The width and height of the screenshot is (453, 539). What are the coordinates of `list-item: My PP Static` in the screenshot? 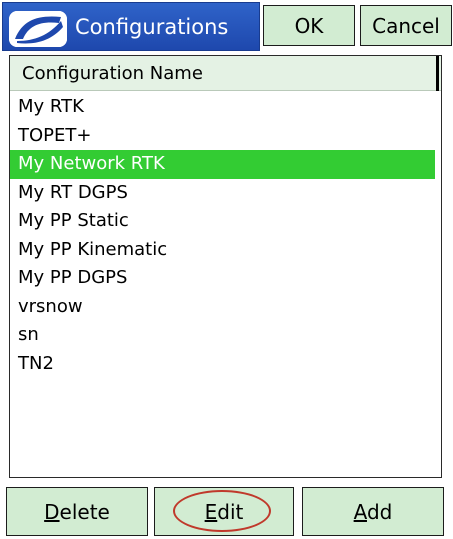 It's located at (222, 221).